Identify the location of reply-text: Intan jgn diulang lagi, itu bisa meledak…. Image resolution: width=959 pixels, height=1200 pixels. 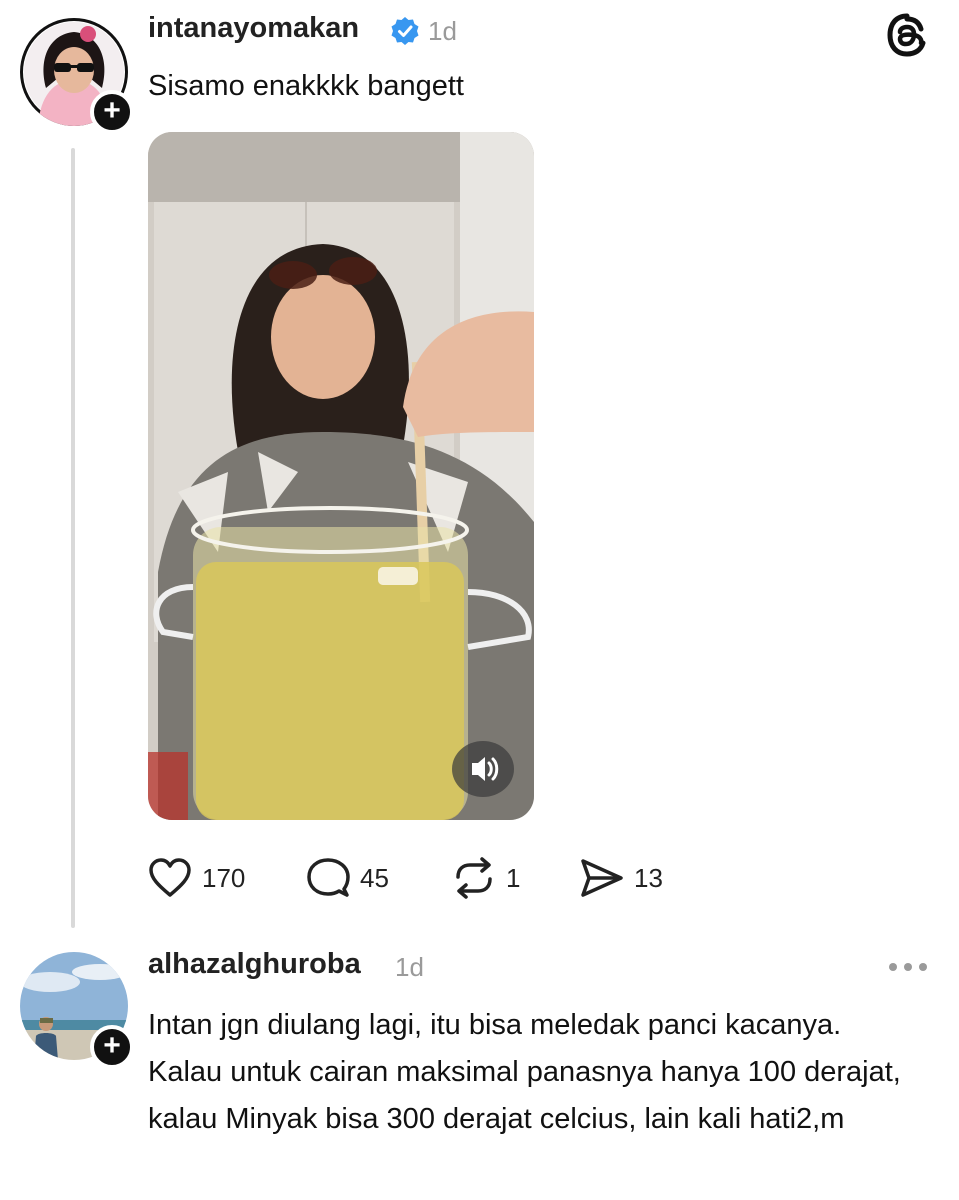
(524, 1072).